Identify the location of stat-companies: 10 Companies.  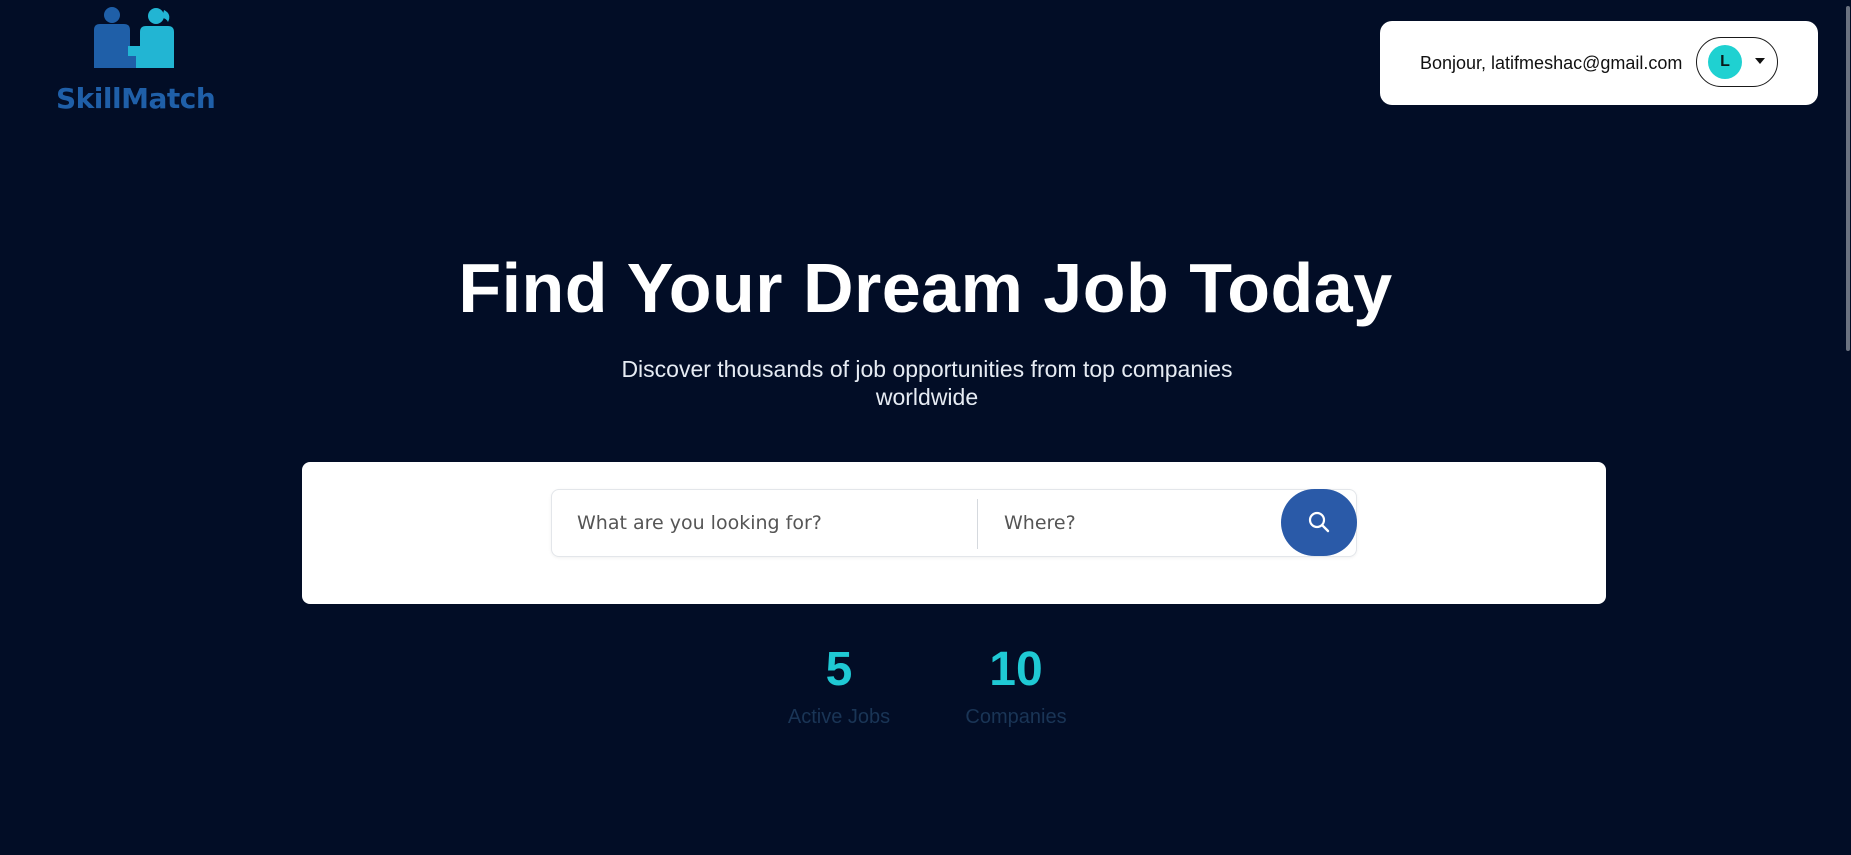
(1016, 685).